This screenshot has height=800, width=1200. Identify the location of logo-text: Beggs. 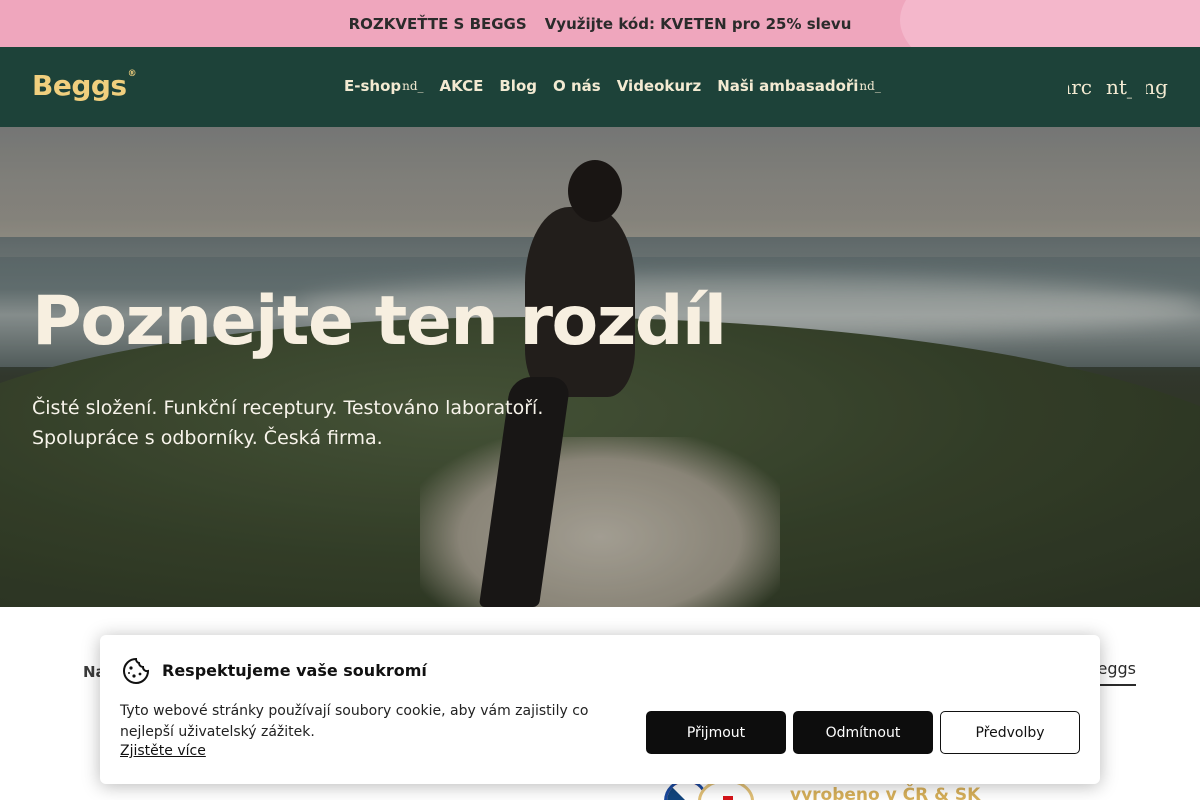
(79, 85).